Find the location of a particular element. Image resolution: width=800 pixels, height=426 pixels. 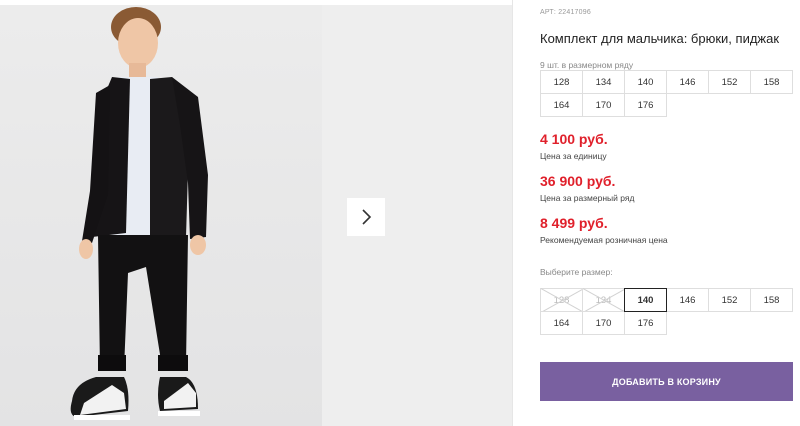

set-sizes-grid: 128 134 140 146 152 158 164 170 176 is located at coordinates (668, 93).